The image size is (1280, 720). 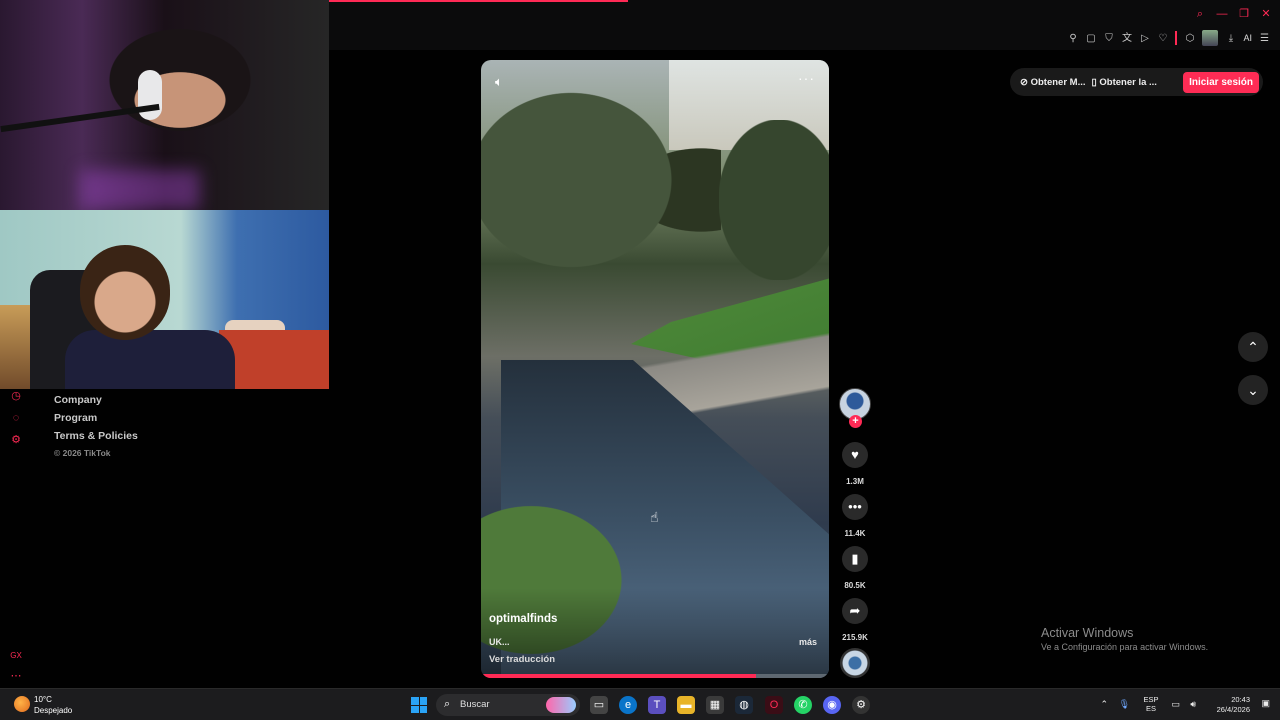 I want to click on terms-link: Terms & Policies, so click(x=96, y=436).